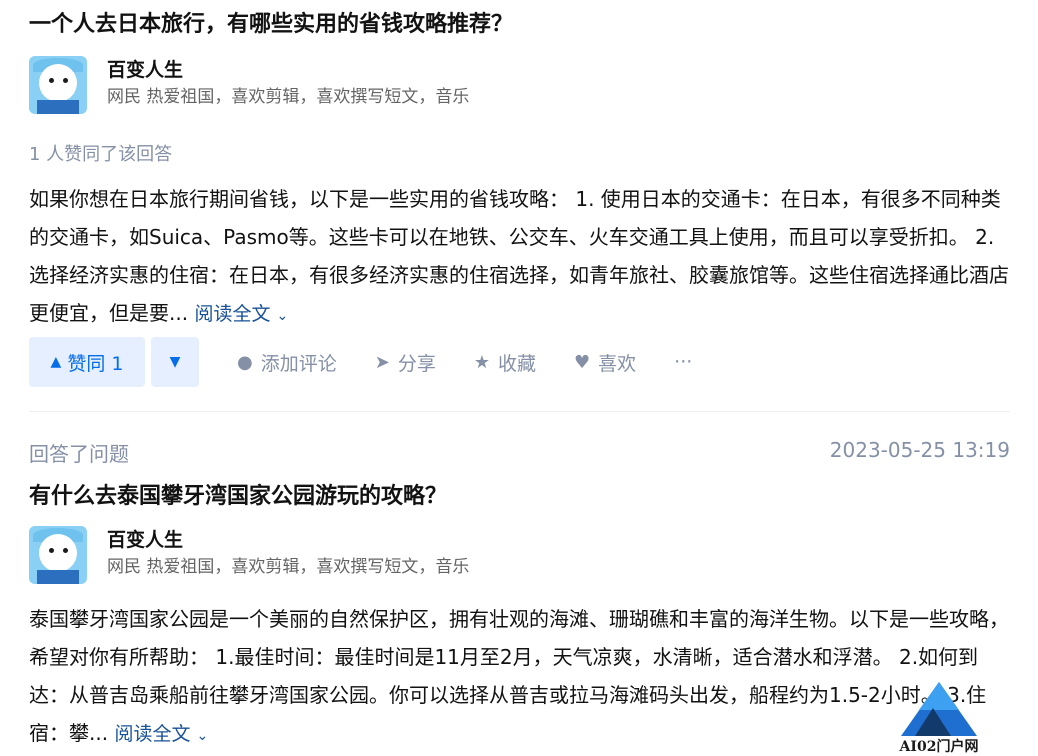  What do you see at coordinates (481, 362) in the screenshot?
I see `star-icon: ★` at bounding box center [481, 362].